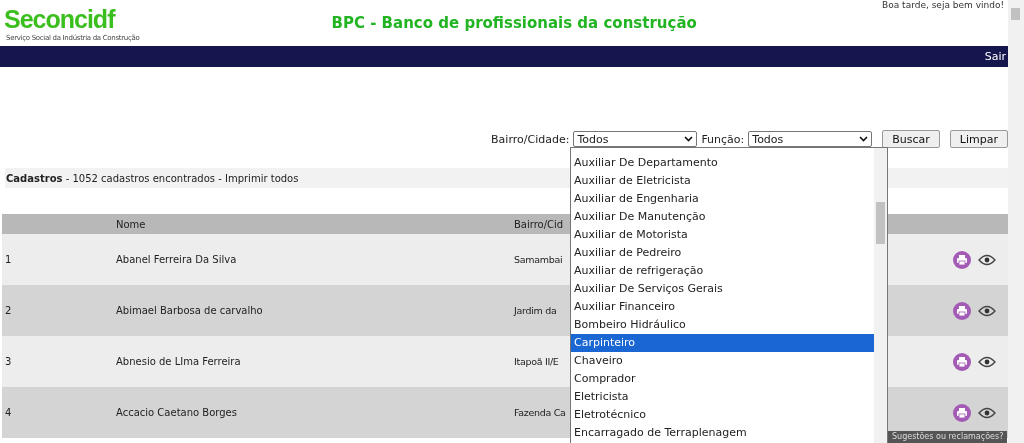 The width and height of the screenshot is (1024, 443). Describe the element at coordinates (722, 199) in the screenshot. I see `dropdown-option: Auxiliar de Engenharia` at that location.